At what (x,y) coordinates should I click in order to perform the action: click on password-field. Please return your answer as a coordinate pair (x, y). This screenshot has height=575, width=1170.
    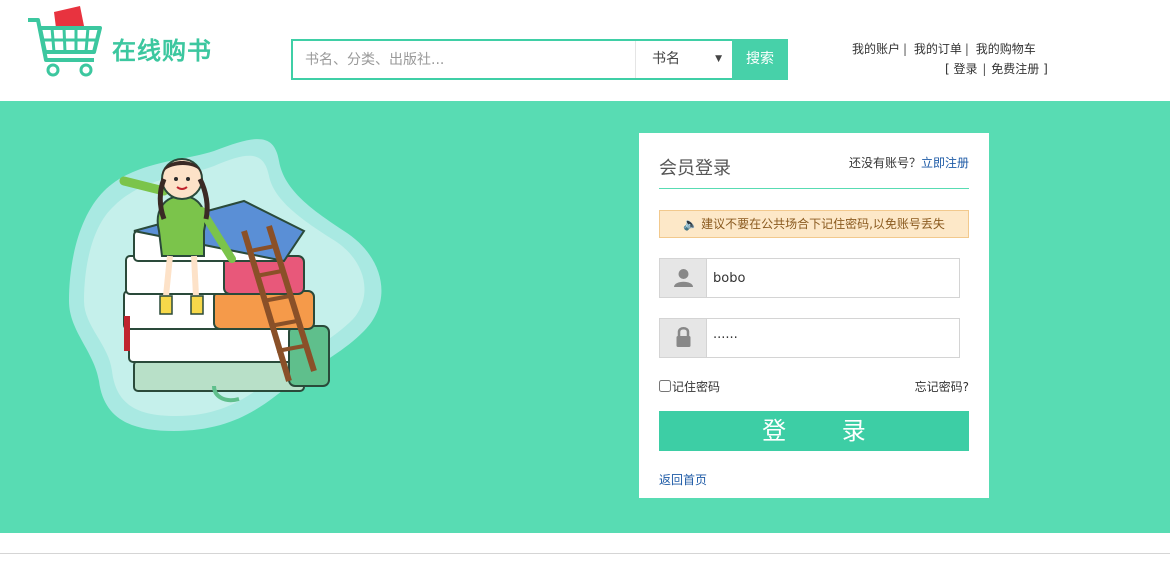
    Looking at the image, I should click on (809, 338).